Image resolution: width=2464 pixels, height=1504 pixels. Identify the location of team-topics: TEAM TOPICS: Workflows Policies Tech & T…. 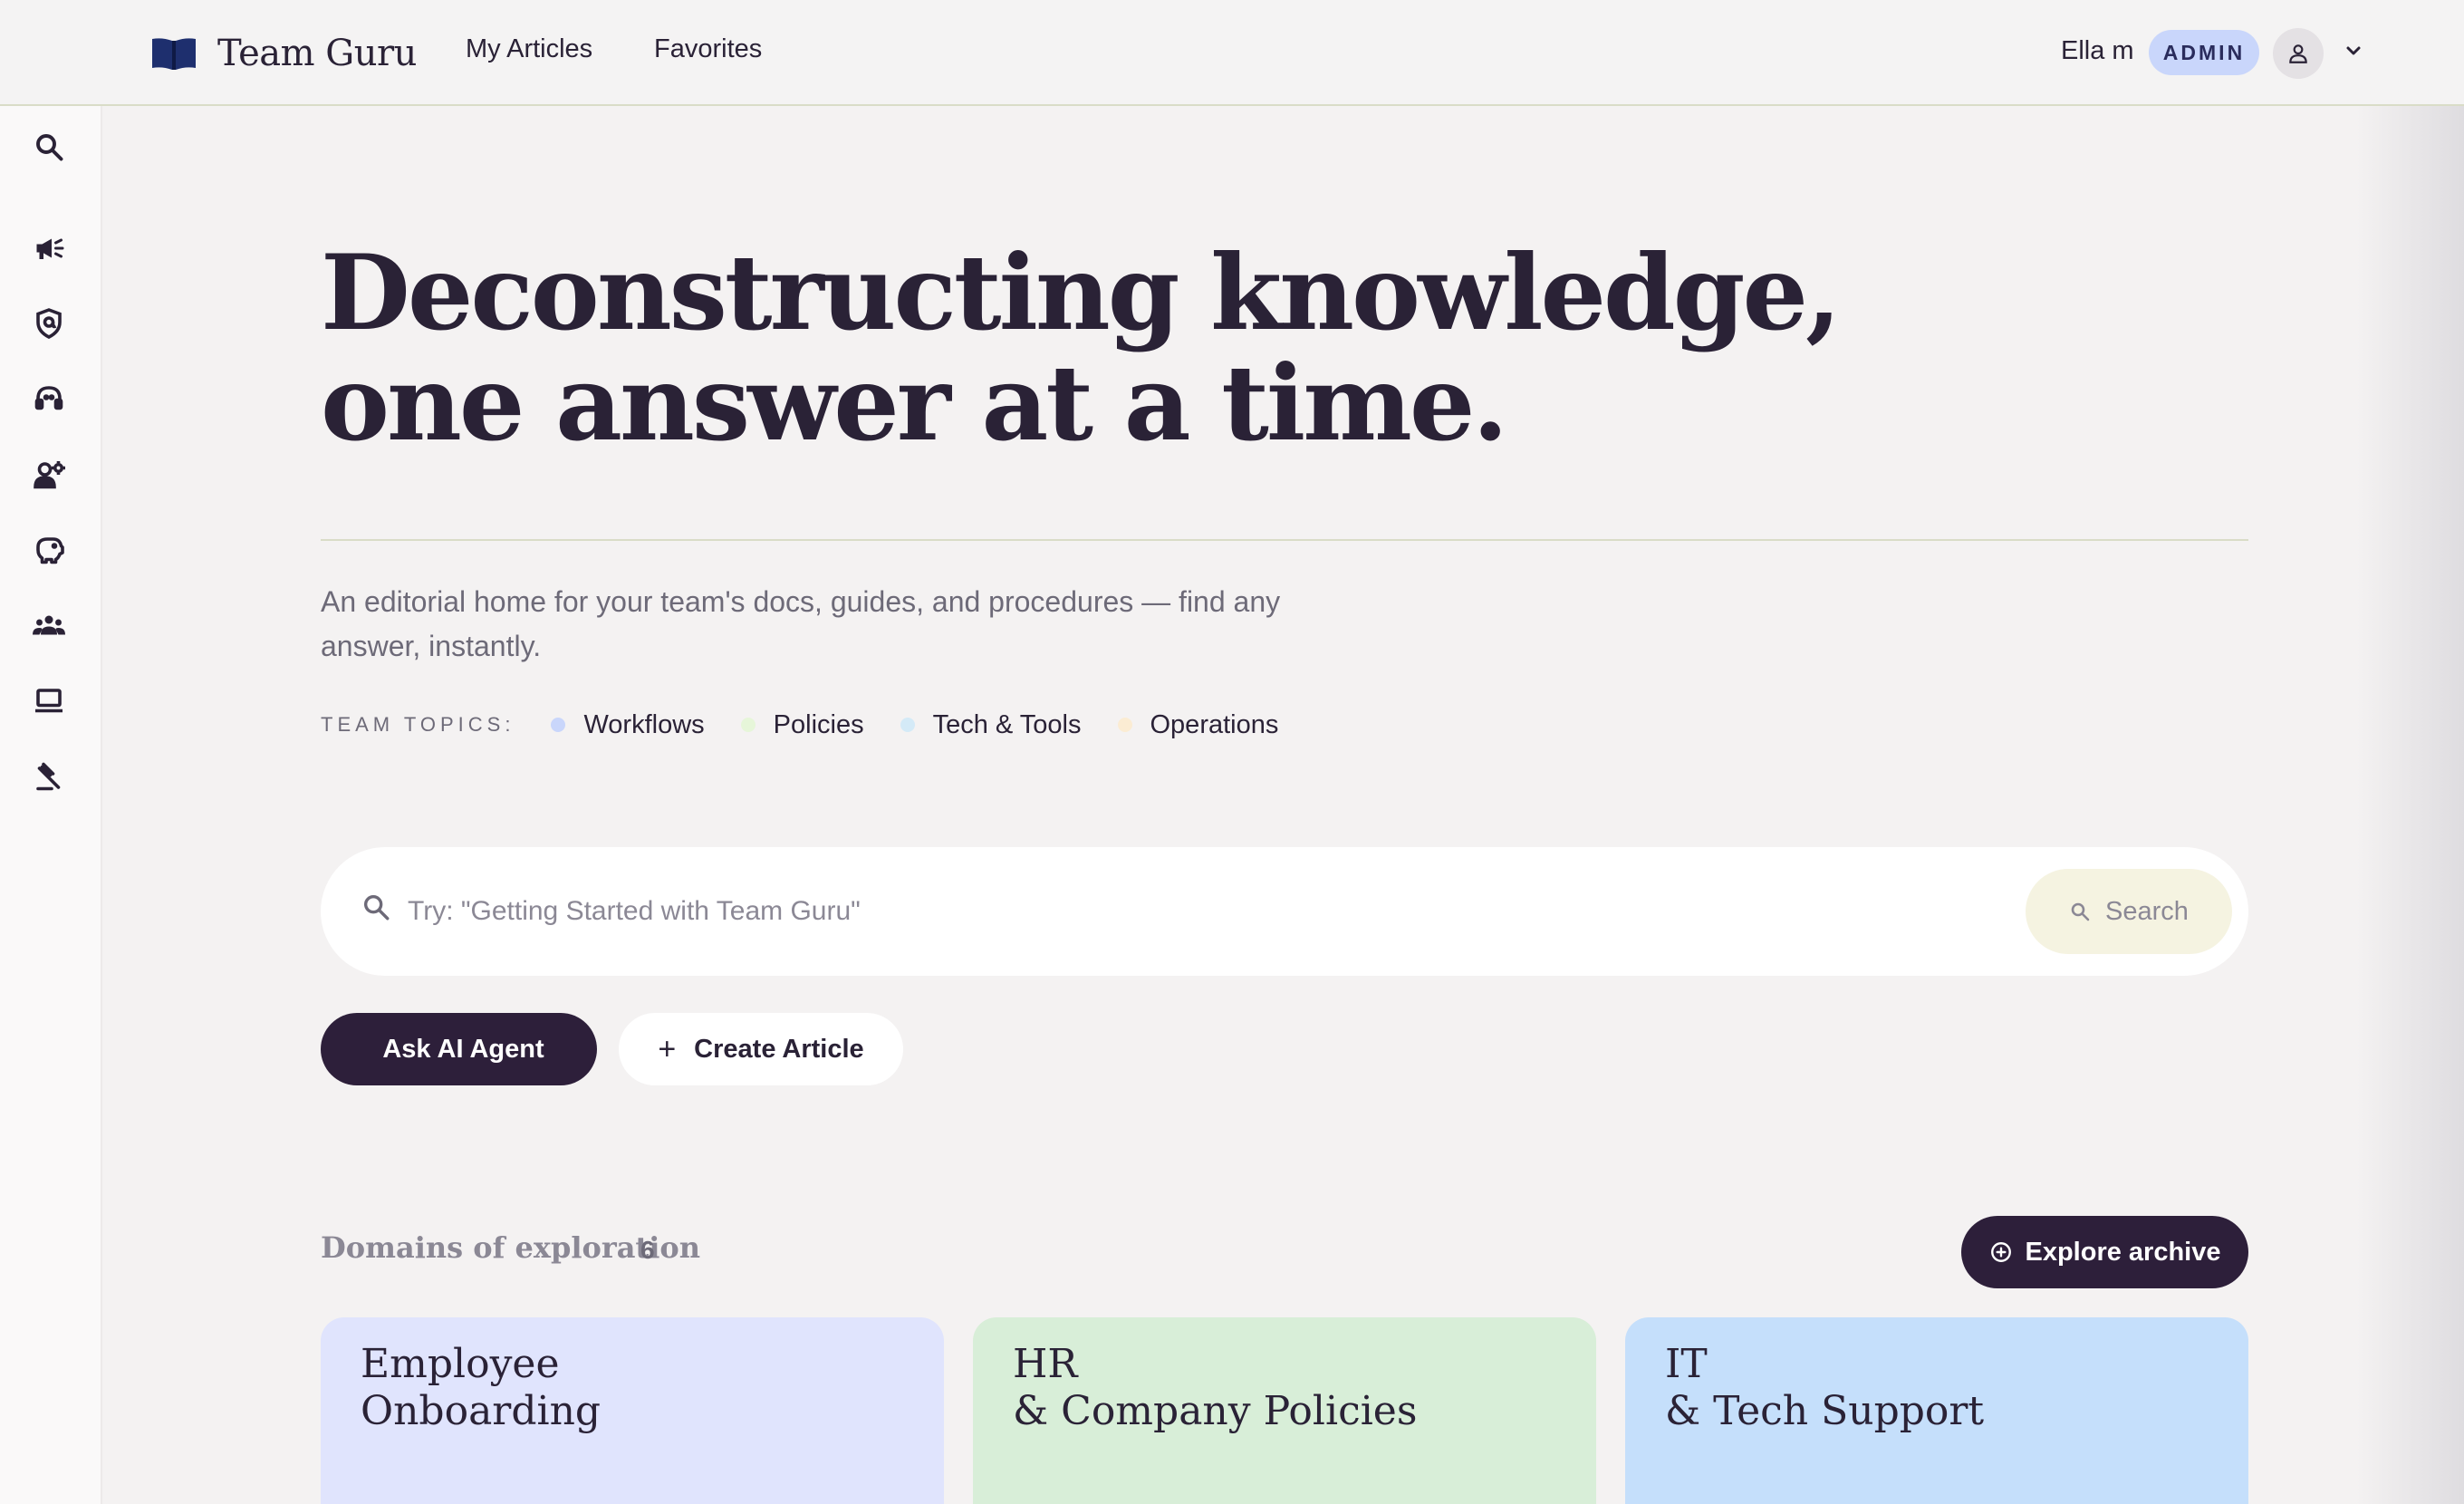
(817, 725).